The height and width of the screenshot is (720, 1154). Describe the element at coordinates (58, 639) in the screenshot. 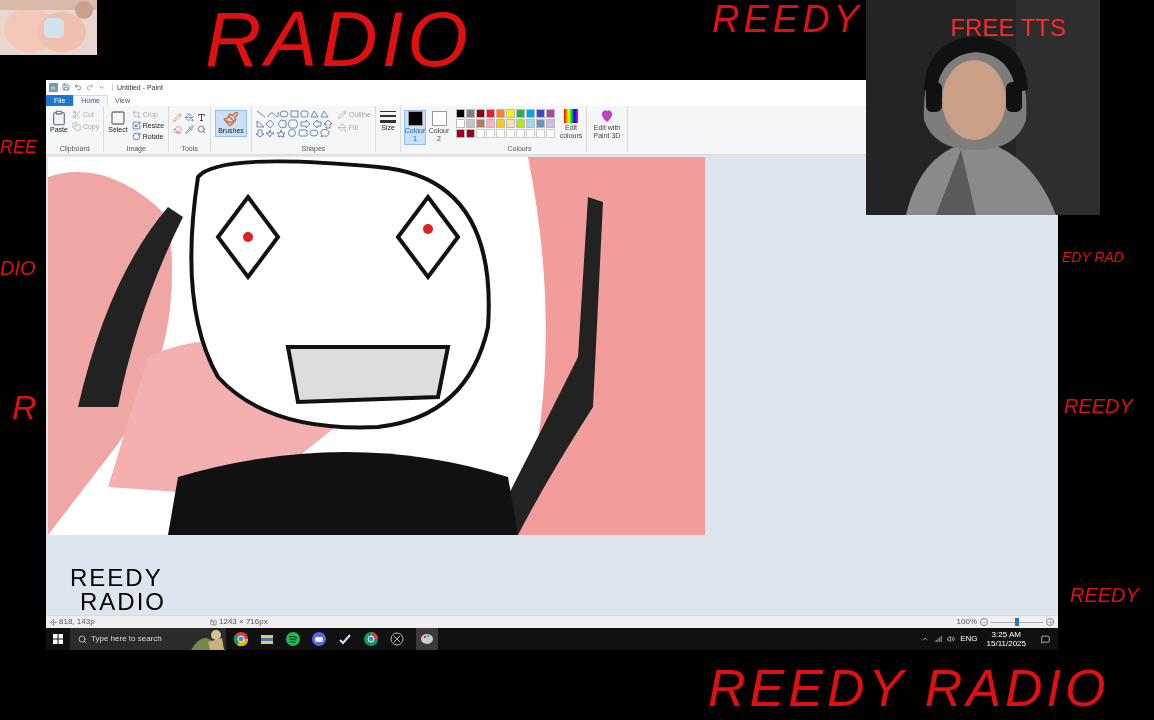

I see `windows-logo-icon` at that location.